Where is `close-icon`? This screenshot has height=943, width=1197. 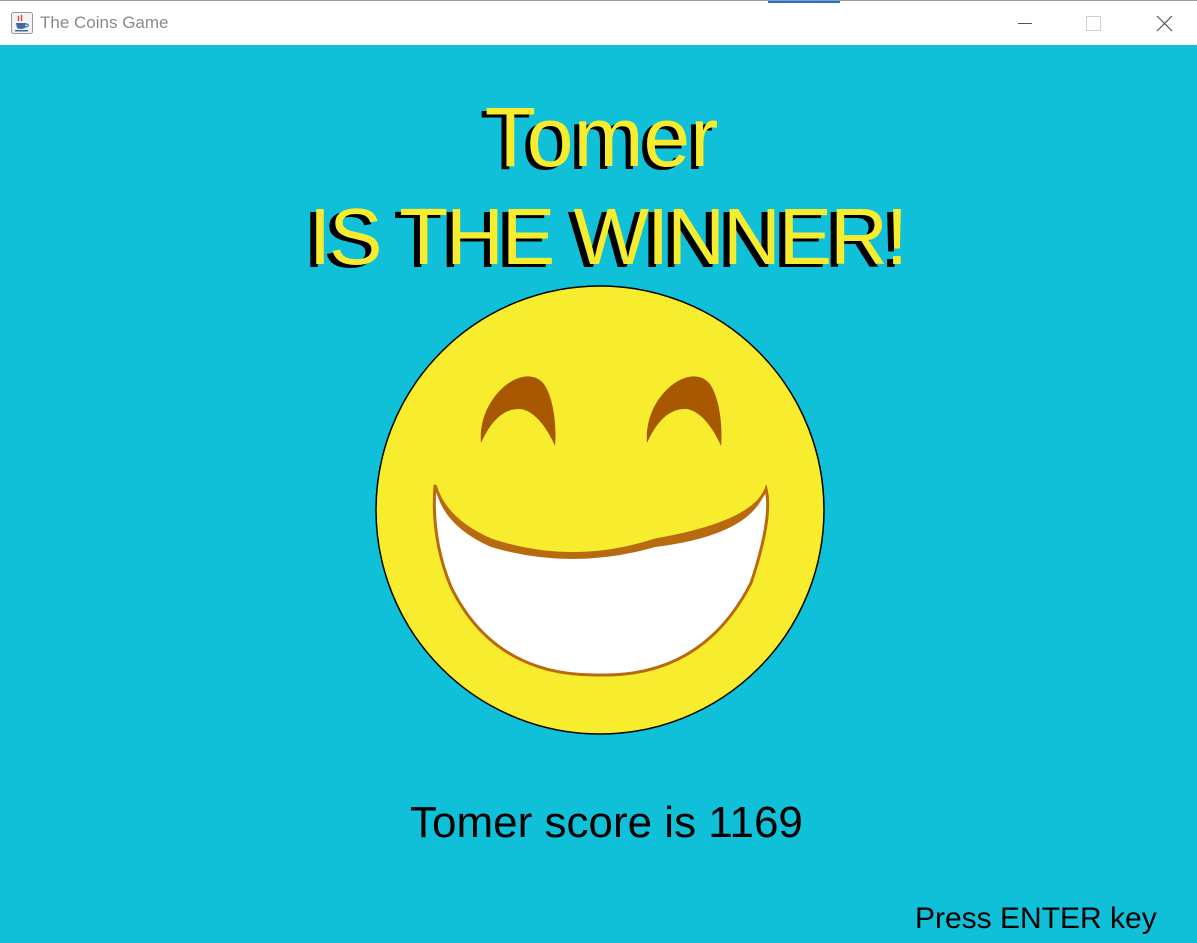
close-icon is located at coordinates (1164, 23).